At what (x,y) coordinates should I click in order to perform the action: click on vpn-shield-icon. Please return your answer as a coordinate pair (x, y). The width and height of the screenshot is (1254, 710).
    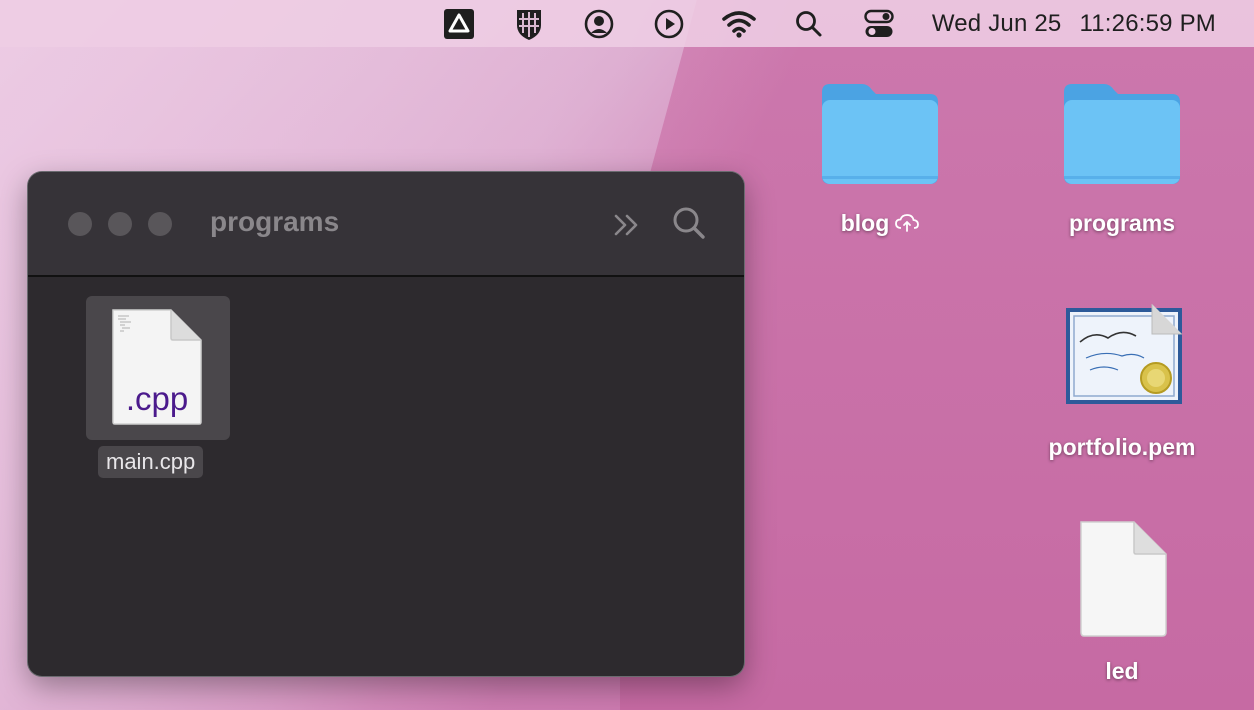
    Looking at the image, I should click on (529, 24).